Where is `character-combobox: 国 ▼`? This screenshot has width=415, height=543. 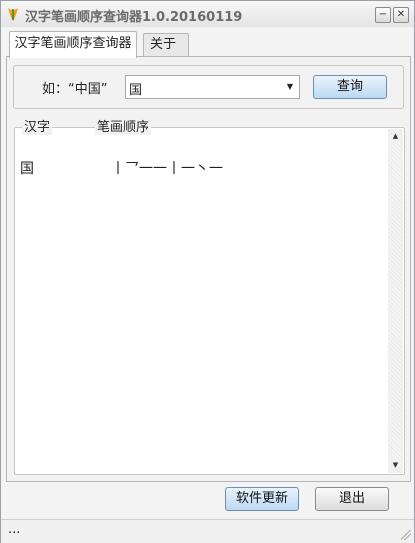
character-combobox: 国 ▼ is located at coordinates (212, 87).